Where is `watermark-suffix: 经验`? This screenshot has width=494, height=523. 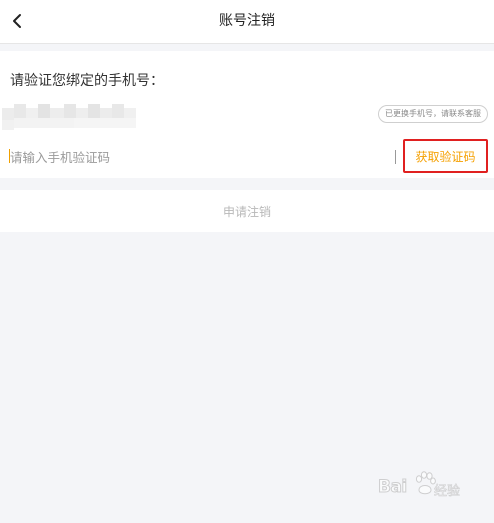 watermark-suffix: 经验 is located at coordinates (447, 492).